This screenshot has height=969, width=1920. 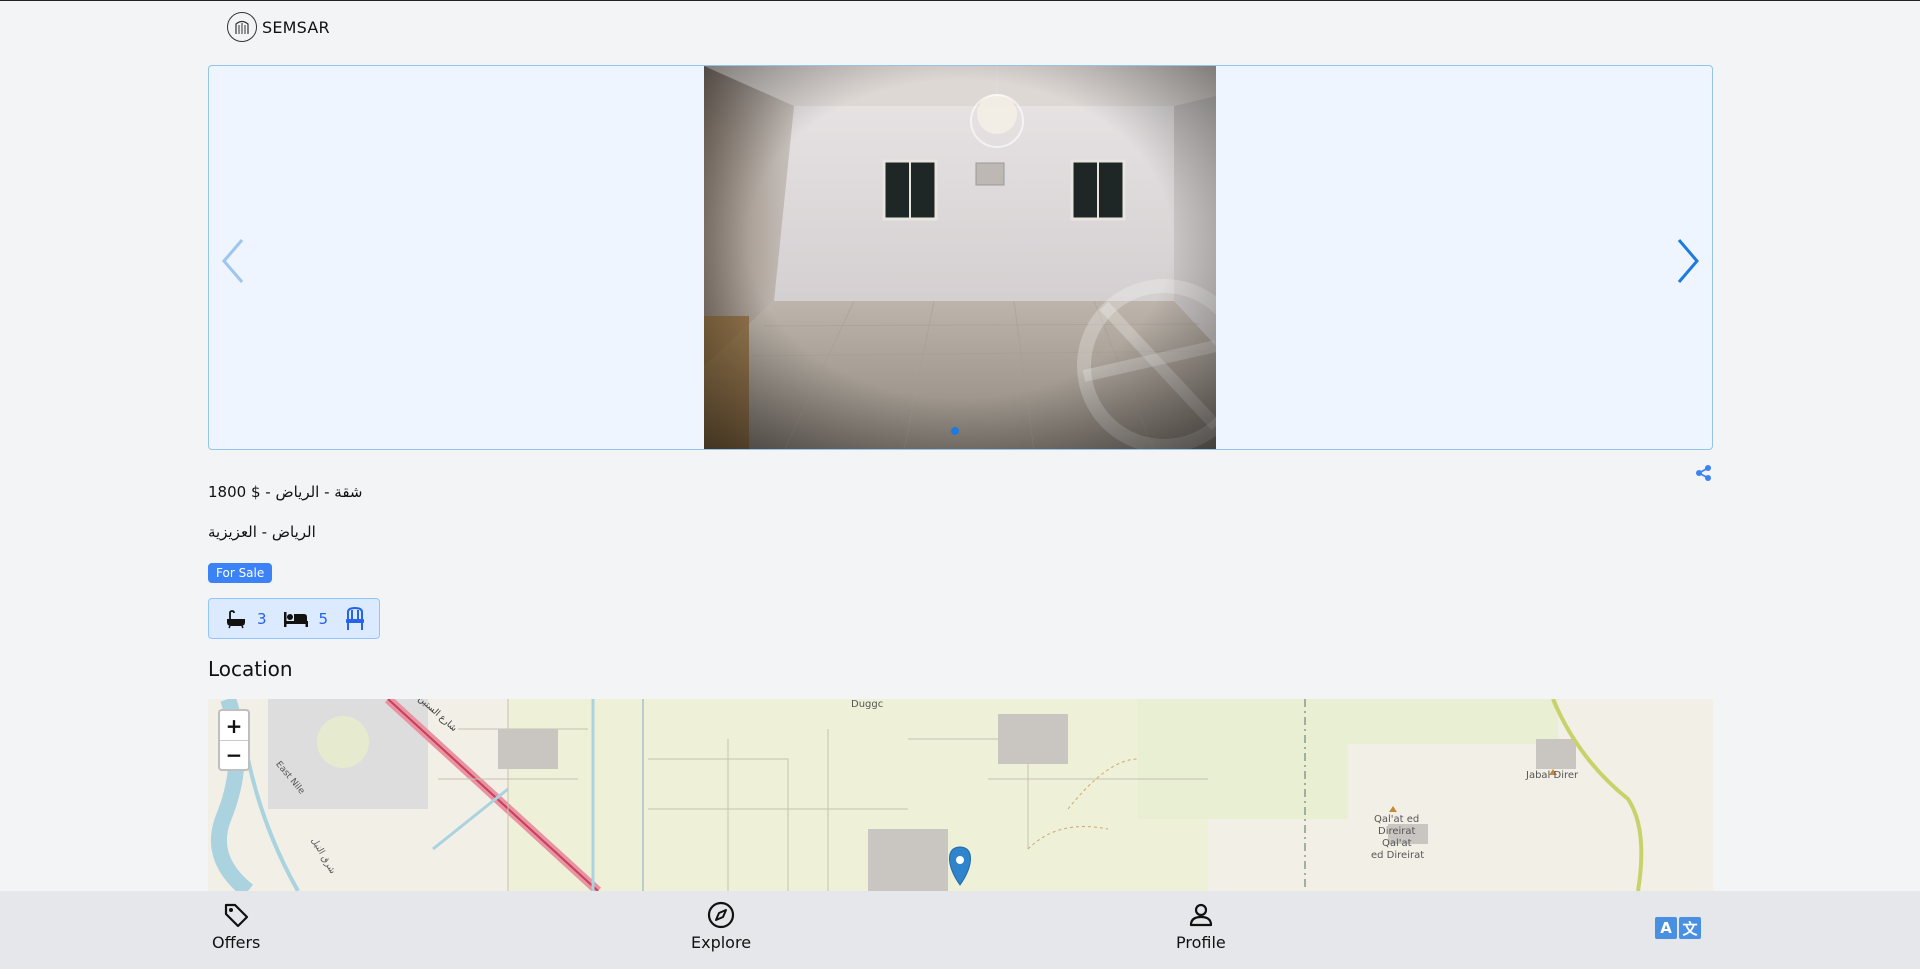 I want to click on nav-profile-label: Profile, so click(x=1201, y=942).